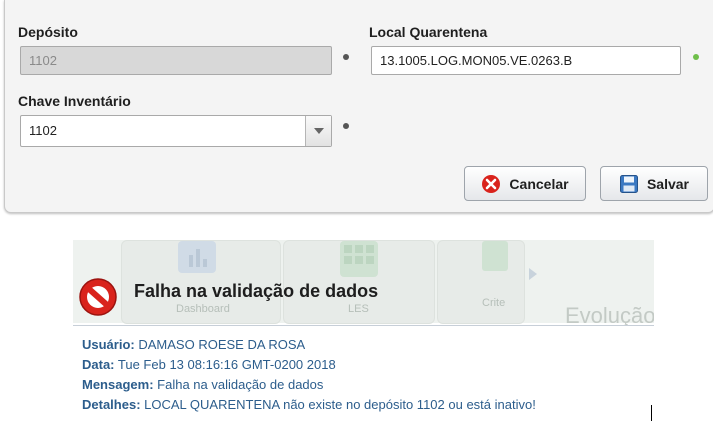 The width and height of the screenshot is (713, 423). I want to click on local-quarentena-field: 13.1005.LOG.MON05.VE.0263.B, so click(526, 60).